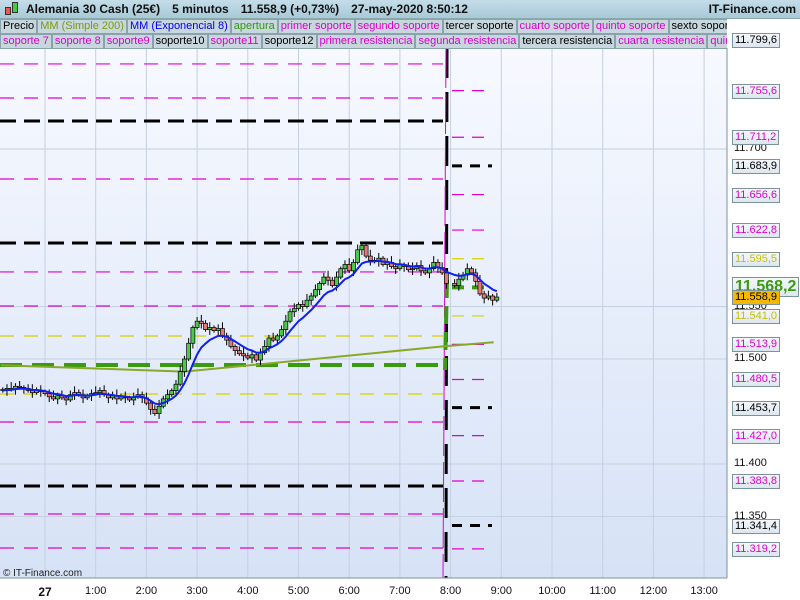 The height and width of the screenshot is (600, 800). What do you see at coordinates (756, 549) in the screenshot?
I see `level-price-label: 11.319,2` at bounding box center [756, 549].